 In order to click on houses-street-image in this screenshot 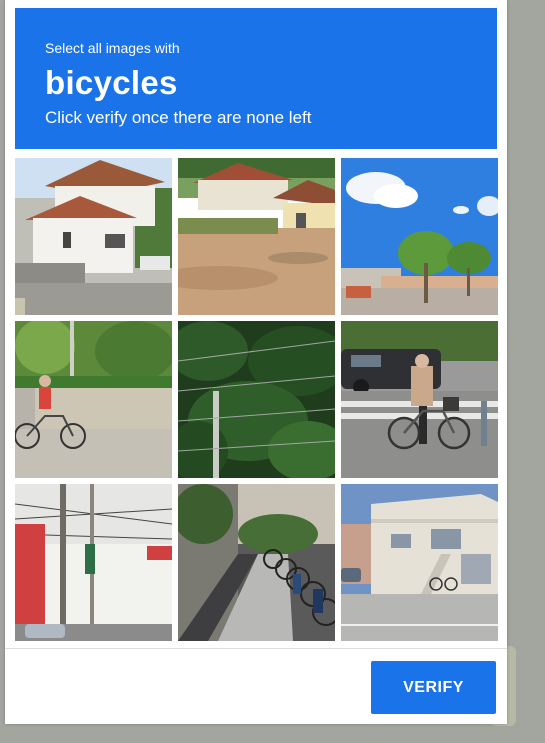, I will do `click(93, 236)`.